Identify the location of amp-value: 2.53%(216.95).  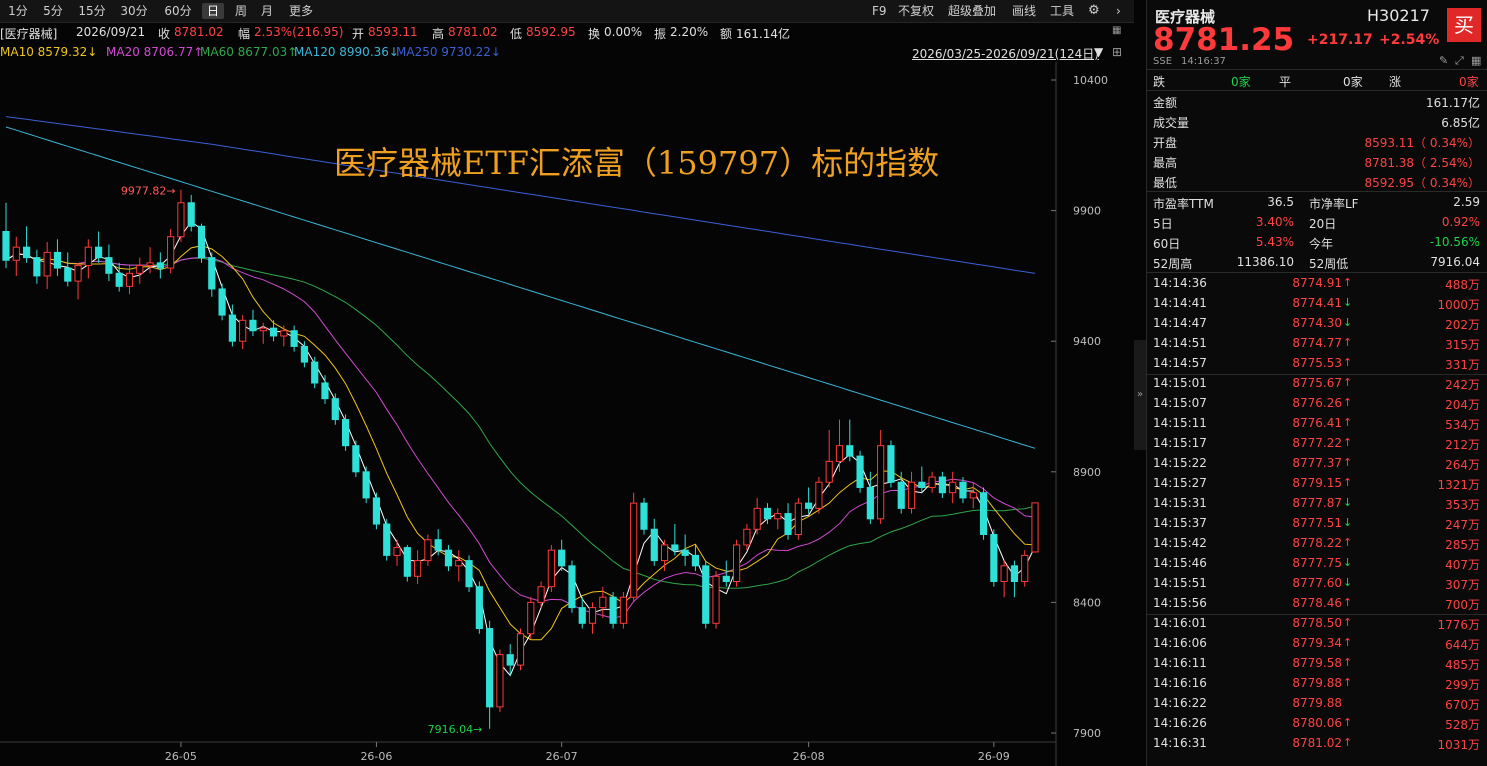
(299, 32).